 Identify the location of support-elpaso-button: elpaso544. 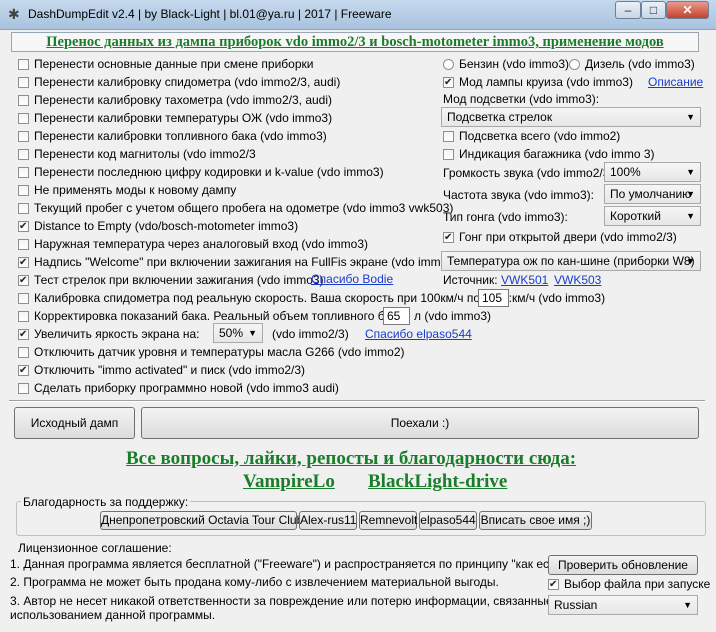
(448, 520).